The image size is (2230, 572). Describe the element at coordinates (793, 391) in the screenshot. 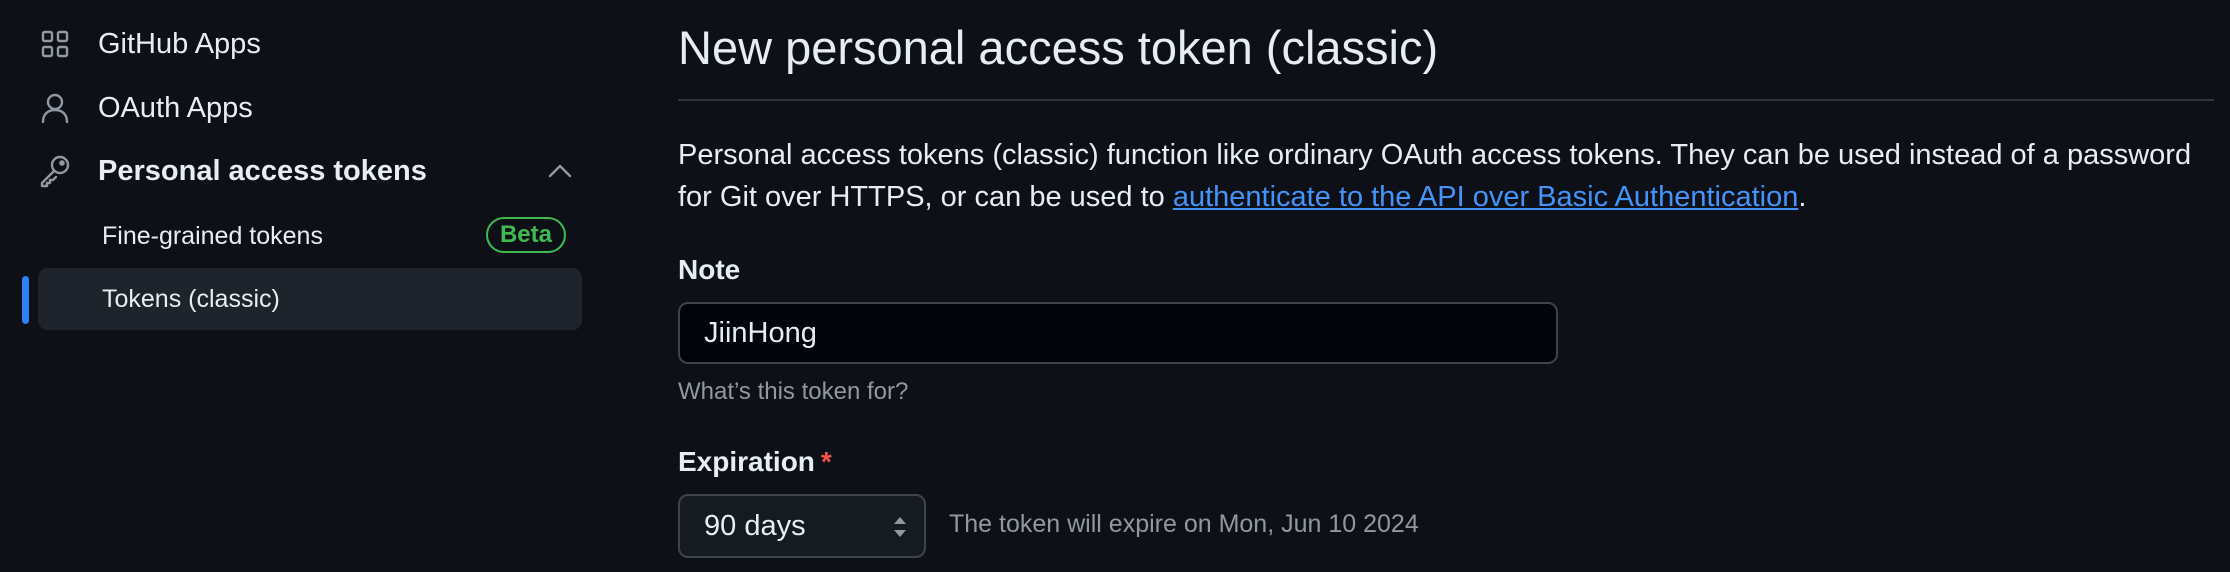

I see `note-hint: What’s this token for?` at that location.